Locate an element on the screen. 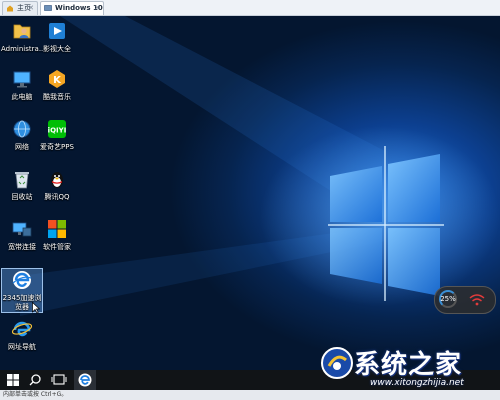 This screenshot has height=400, width=500. qq-penguin-icon is located at coordinates (57, 179).